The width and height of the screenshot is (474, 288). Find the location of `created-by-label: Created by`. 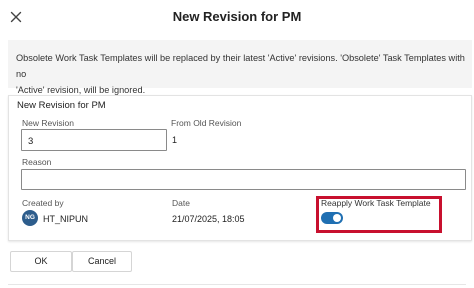

created-by-label: Created by is located at coordinates (43, 203).